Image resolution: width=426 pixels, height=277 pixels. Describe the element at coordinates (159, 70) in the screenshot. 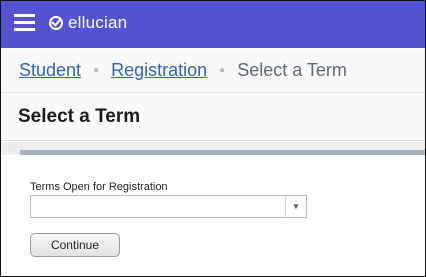

I see `breadcrumb-registration-link: Registration` at that location.